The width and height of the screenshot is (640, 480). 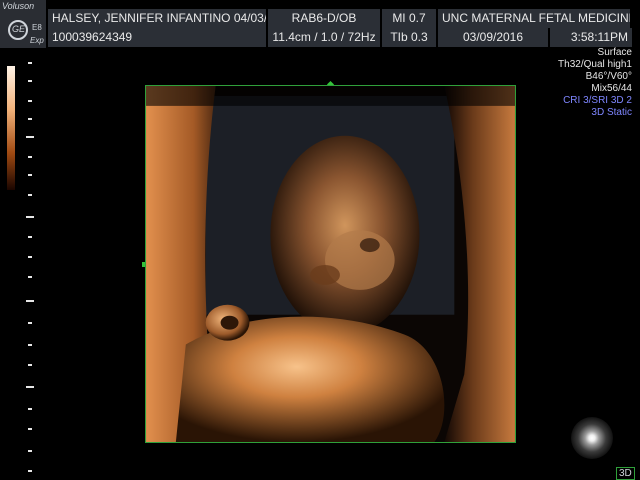 I want to click on ge-monogram-text: GE, so click(x=19, y=29).